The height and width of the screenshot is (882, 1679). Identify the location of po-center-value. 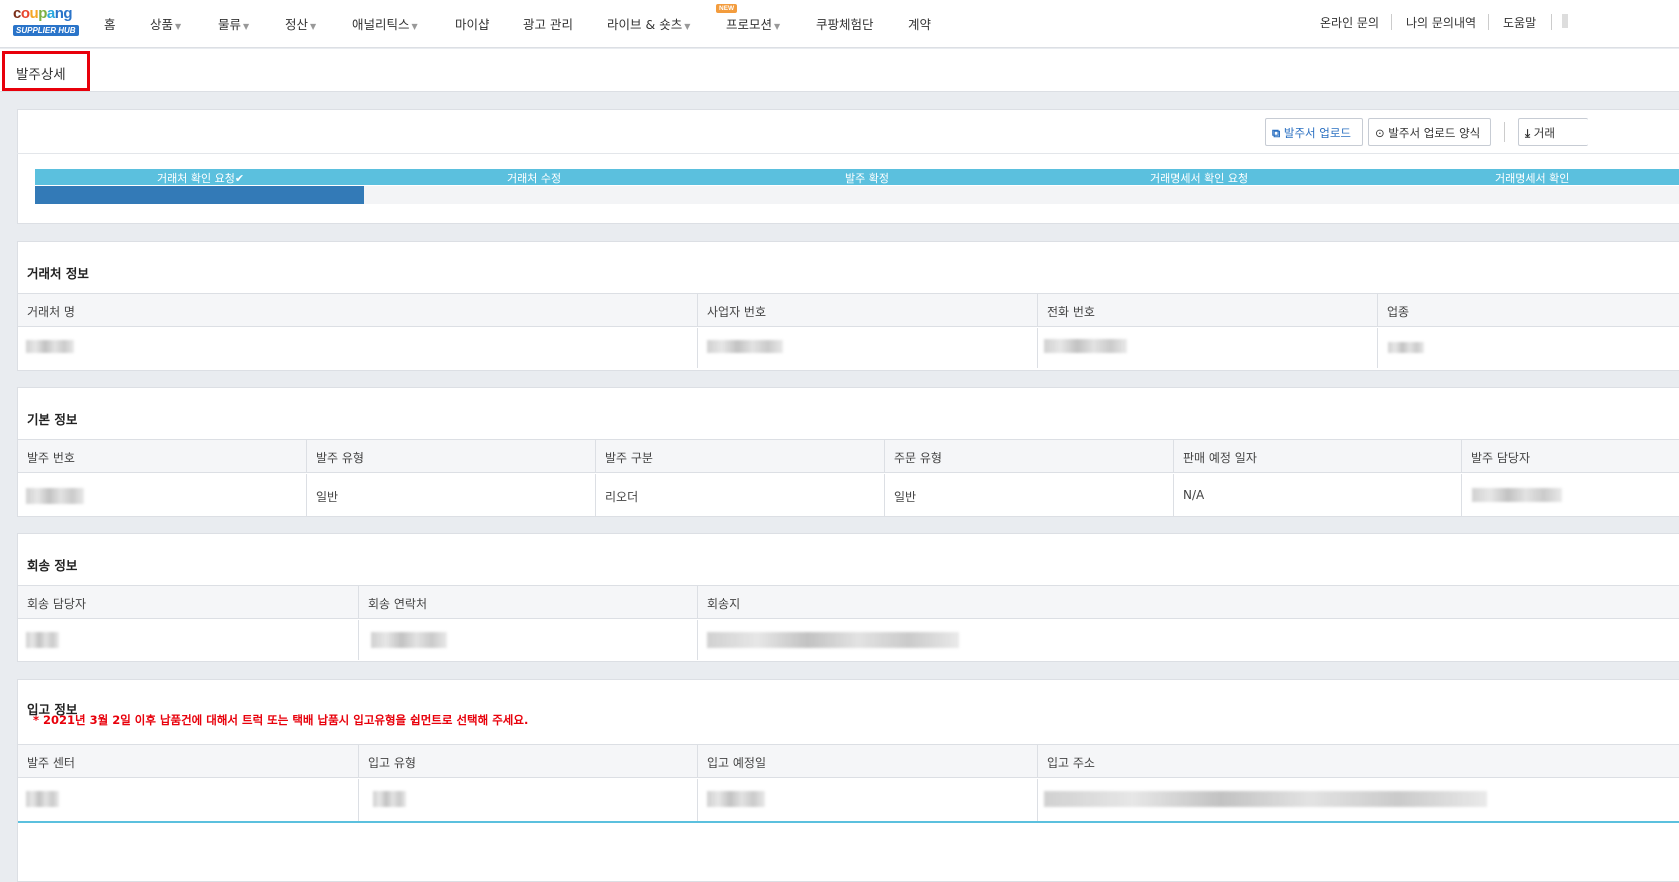
(188, 800).